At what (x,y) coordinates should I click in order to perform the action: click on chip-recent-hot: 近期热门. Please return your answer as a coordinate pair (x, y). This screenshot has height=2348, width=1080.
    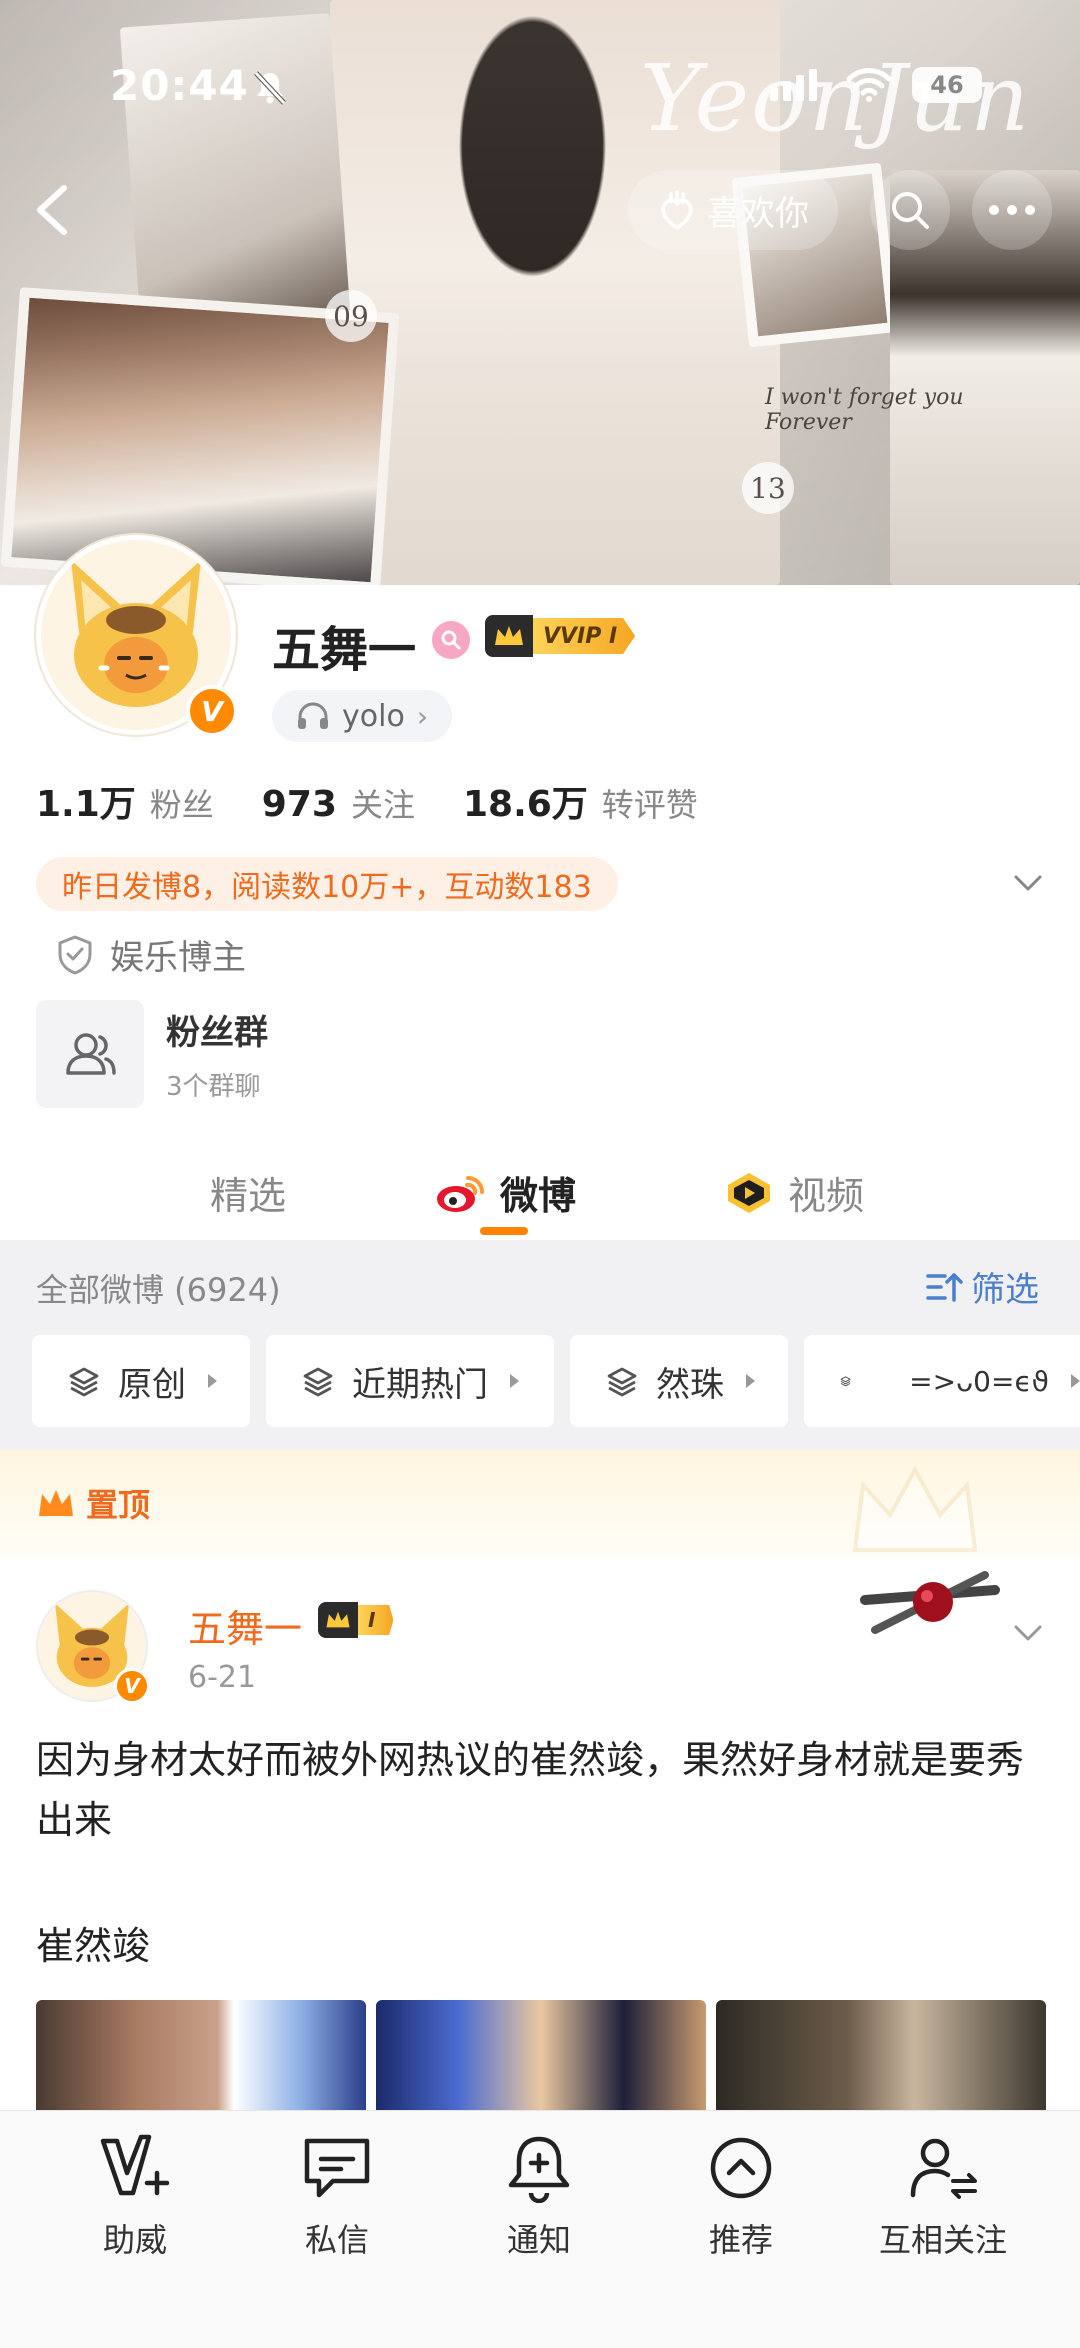
    Looking at the image, I should click on (410, 1381).